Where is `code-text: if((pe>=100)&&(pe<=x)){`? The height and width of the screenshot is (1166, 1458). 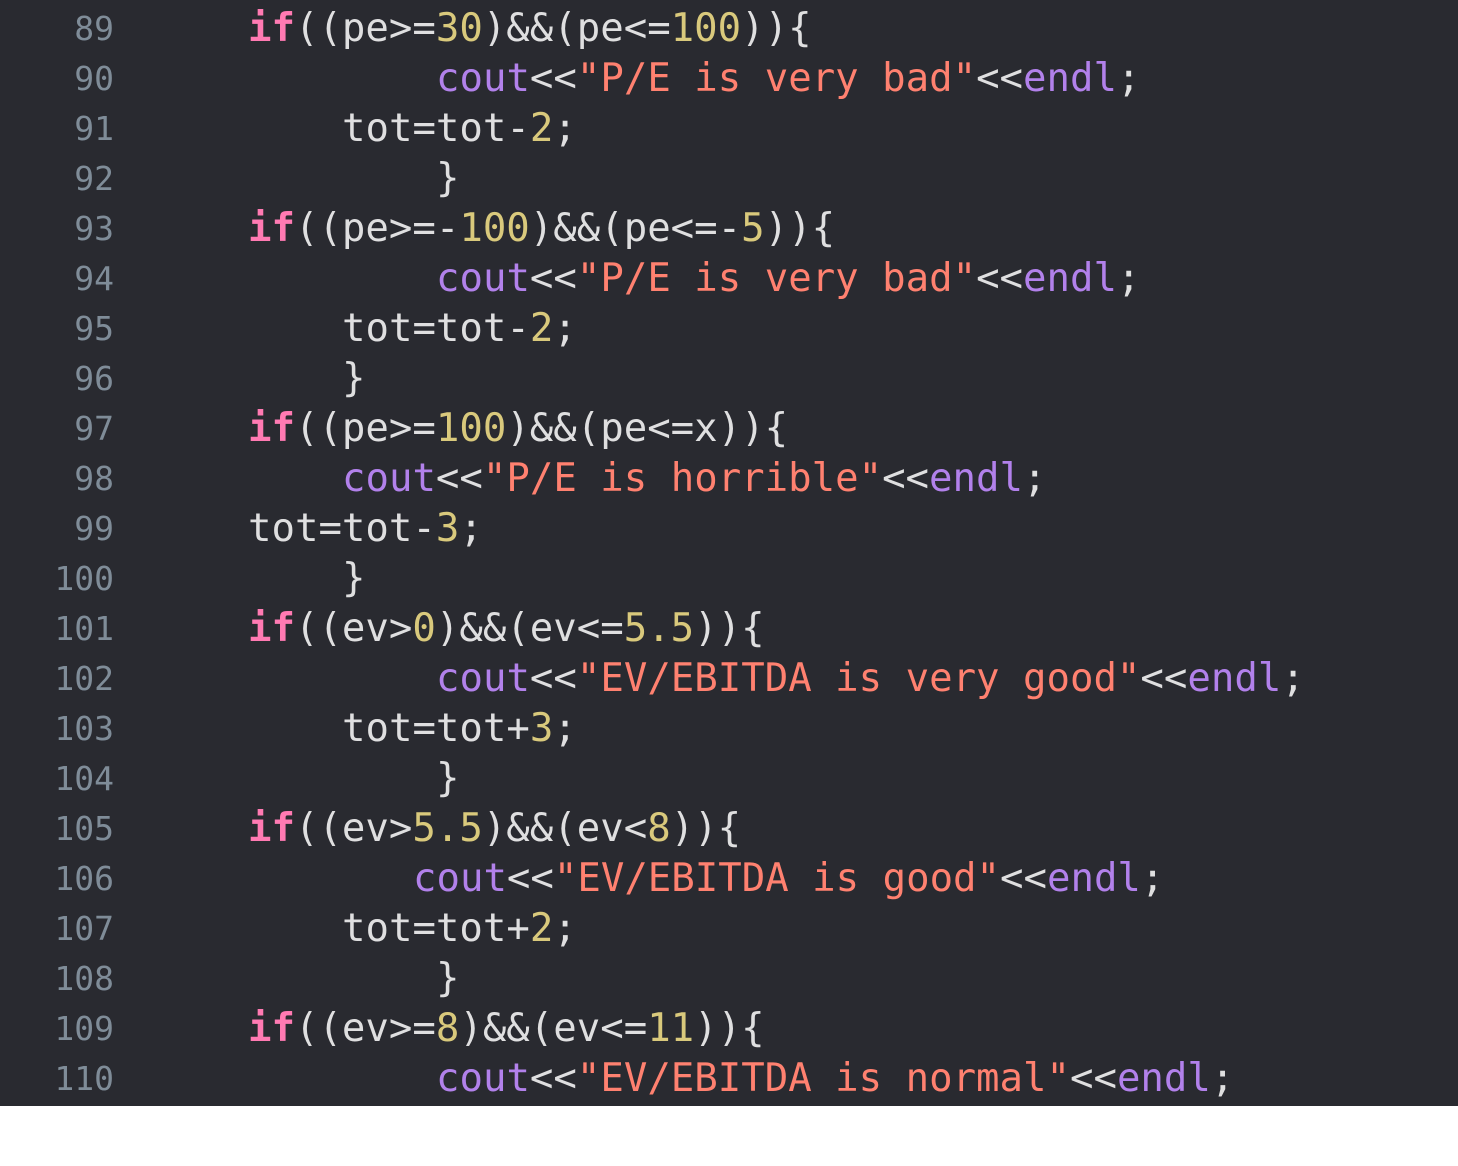 code-text: if((pe>=100)&&(pe<=x)){ is located at coordinates (518, 429).